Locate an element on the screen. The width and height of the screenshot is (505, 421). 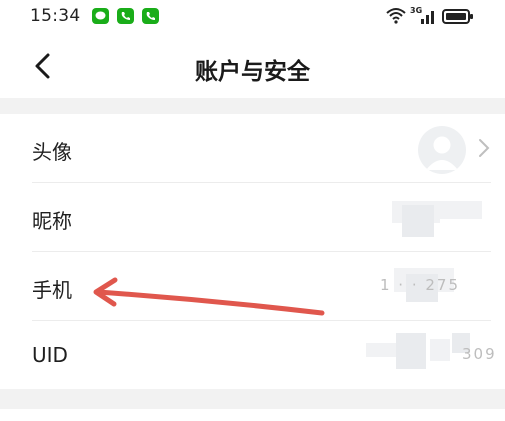
uid-value: 309 is located at coordinates (479, 354).